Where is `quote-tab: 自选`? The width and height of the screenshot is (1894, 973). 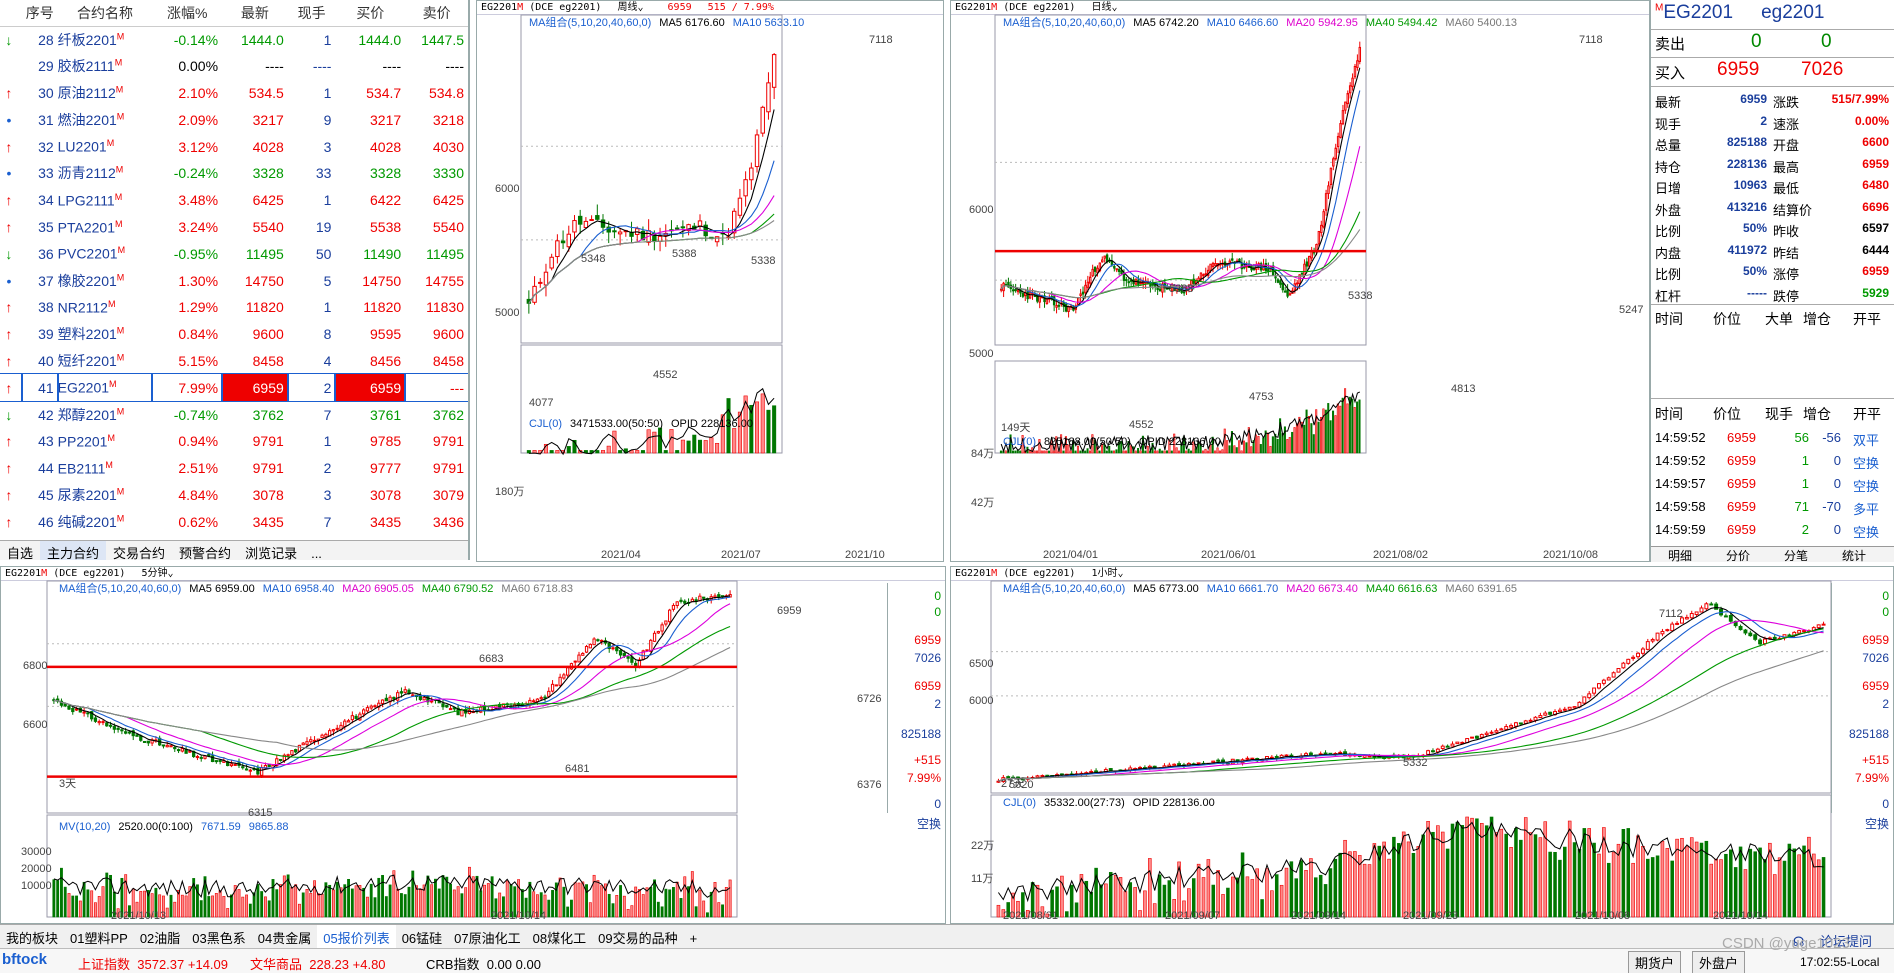
quote-tab: 自选 is located at coordinates (20, 550).